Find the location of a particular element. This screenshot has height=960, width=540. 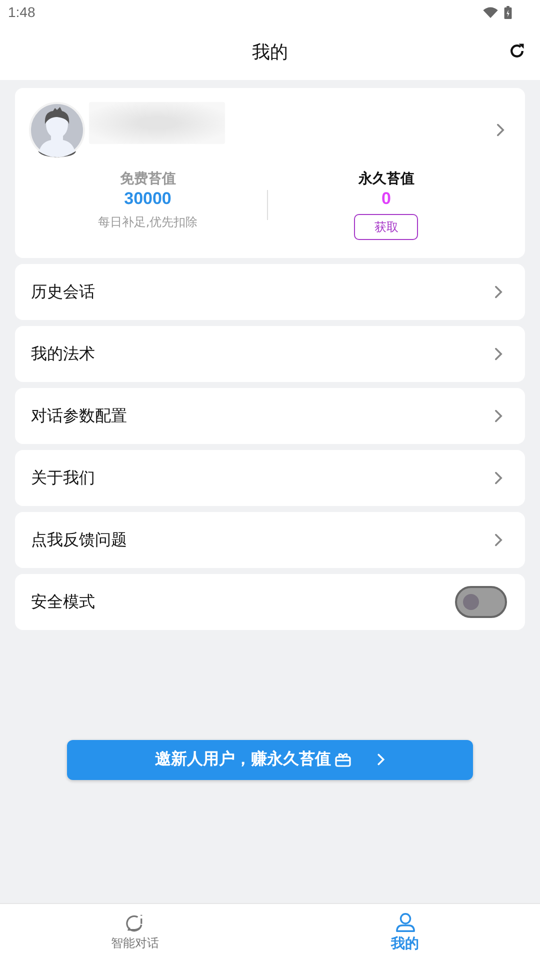

credit-label: 永久苔值 is located at coordinates (386, 179).